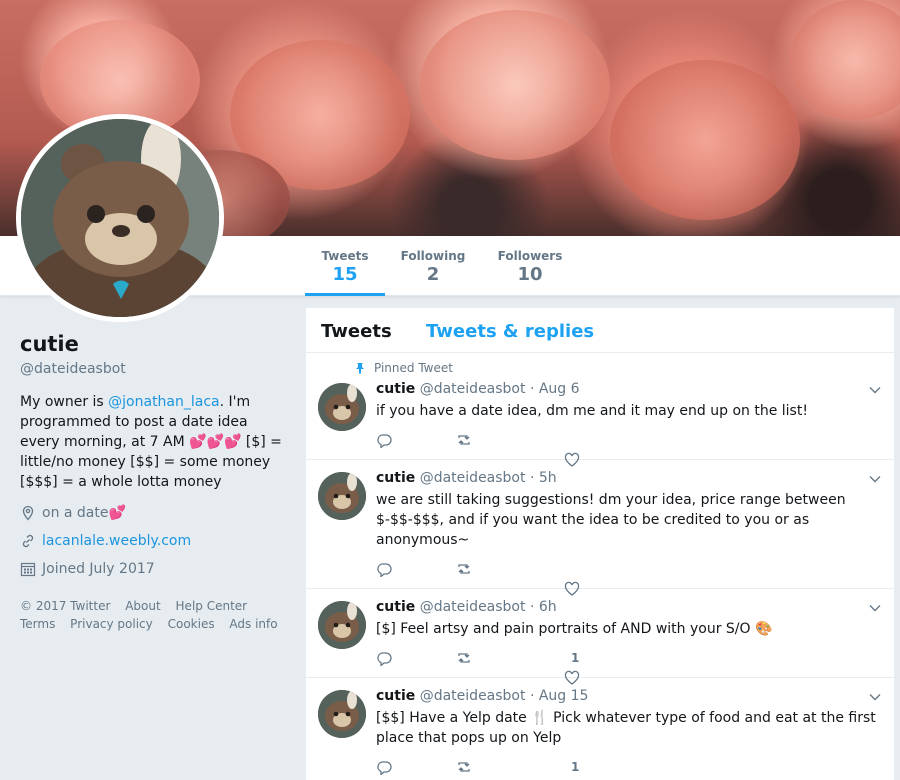 The height and width of the screenshot is (780, 900). Describe the element at coordinates (117, 513) in the screenshot. I see `heart-emoji: 💕` at that location.